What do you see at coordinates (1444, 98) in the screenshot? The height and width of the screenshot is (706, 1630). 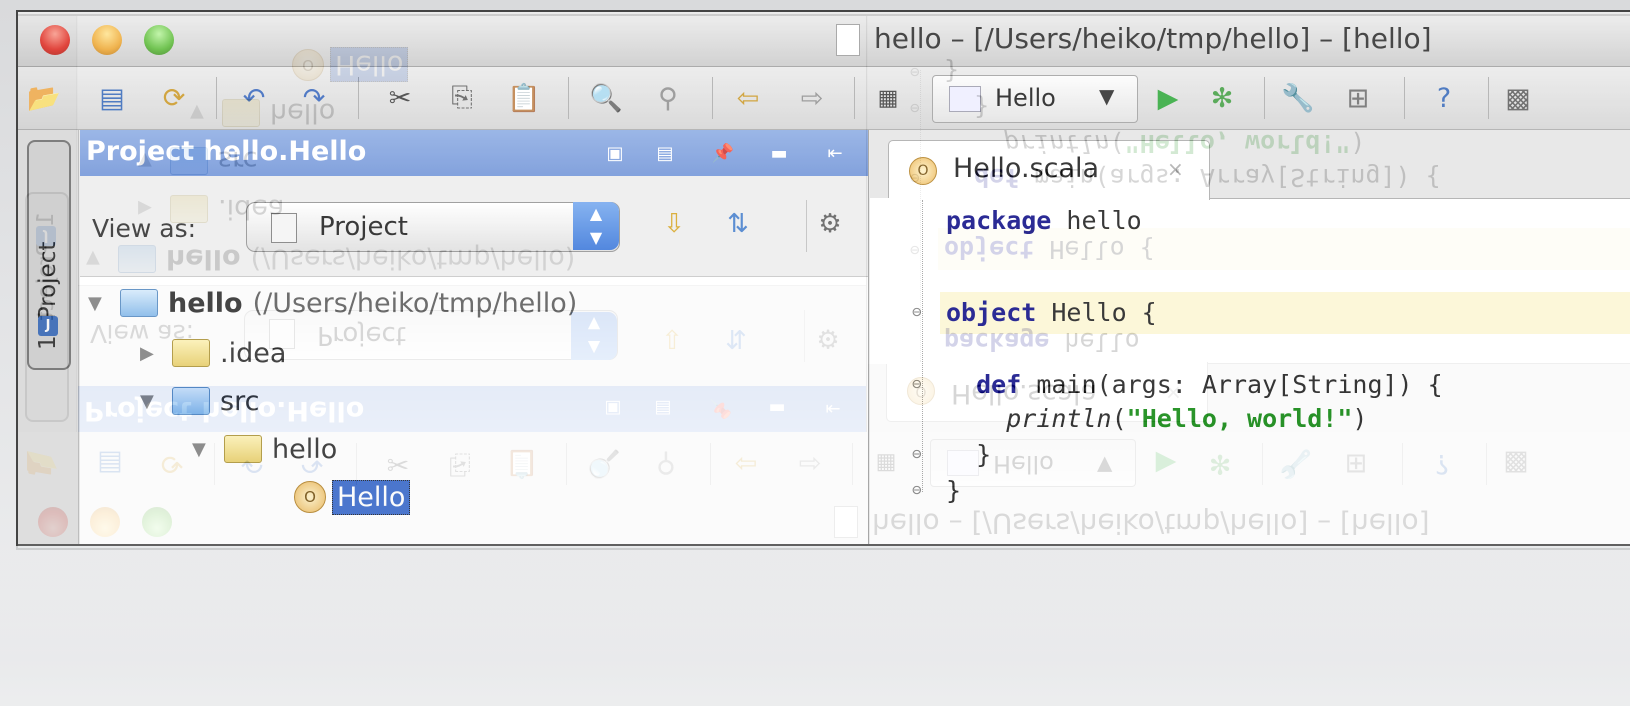 I see `help-icon: ?` at bounding box center [1444, 98].